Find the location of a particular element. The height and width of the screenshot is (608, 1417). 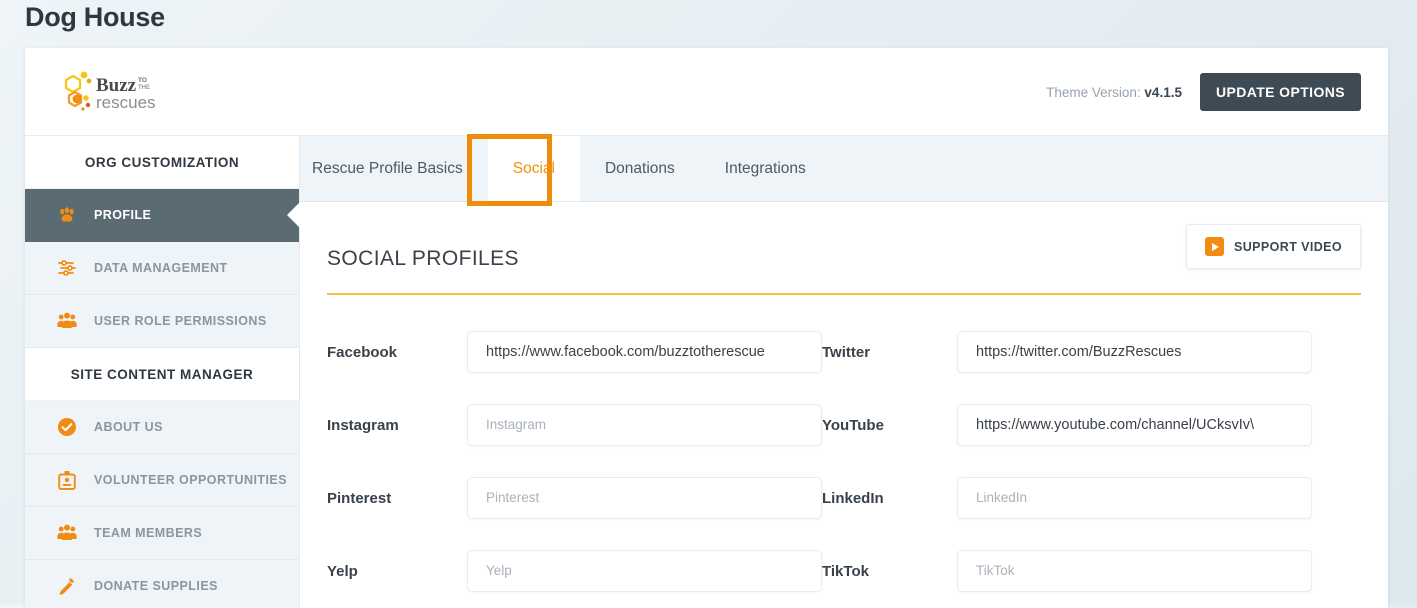

page-title: Dog House is located at coordinates (95, 17).